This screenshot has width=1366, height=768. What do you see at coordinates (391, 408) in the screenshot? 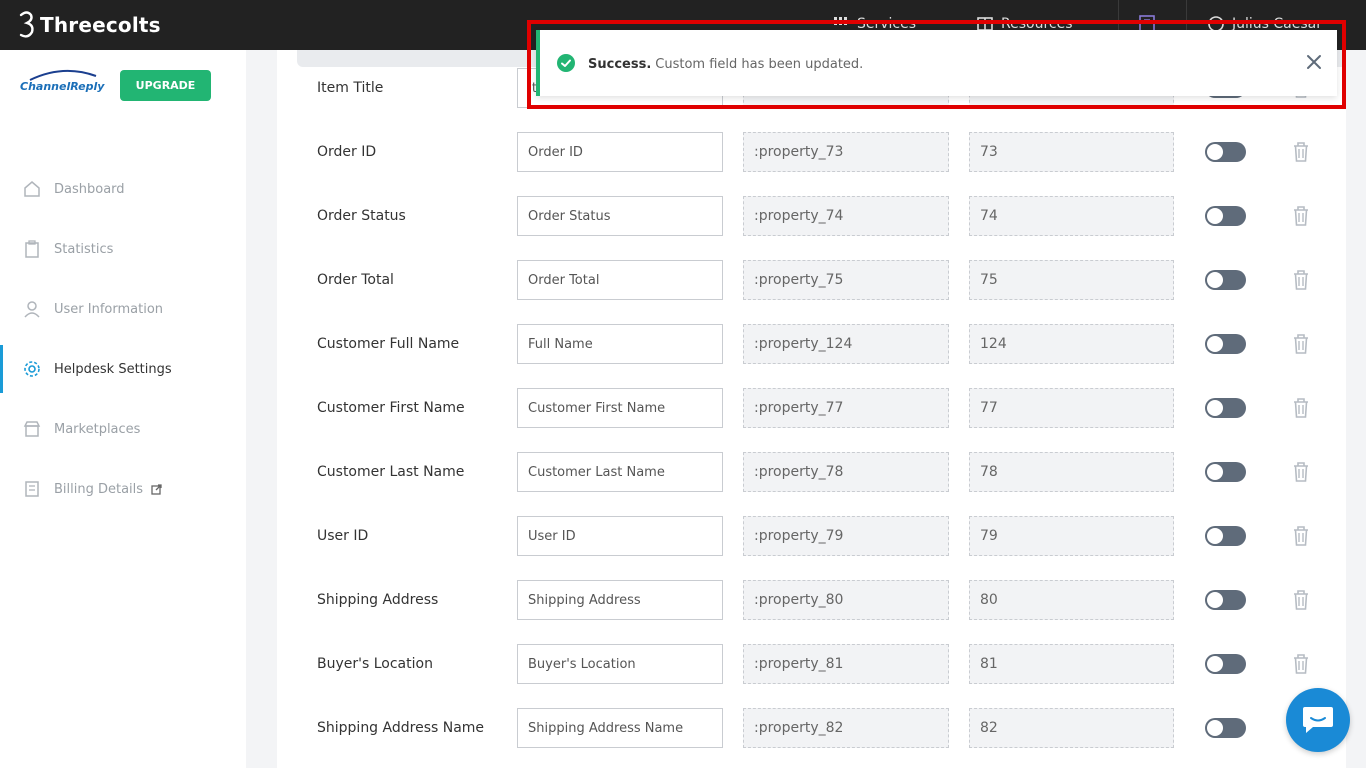
I see `field-label: Customer First Name` at bounding box center [391, 408].